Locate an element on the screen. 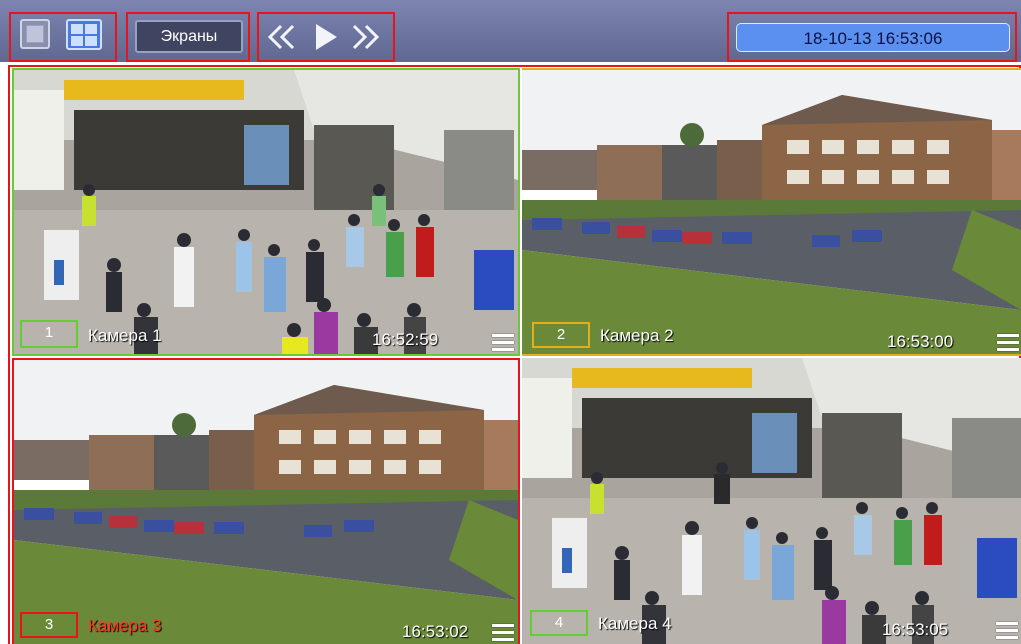 The height and width of the screenshot is (644, 1021). fast-forward-icon is located at coordinates (366, 37).